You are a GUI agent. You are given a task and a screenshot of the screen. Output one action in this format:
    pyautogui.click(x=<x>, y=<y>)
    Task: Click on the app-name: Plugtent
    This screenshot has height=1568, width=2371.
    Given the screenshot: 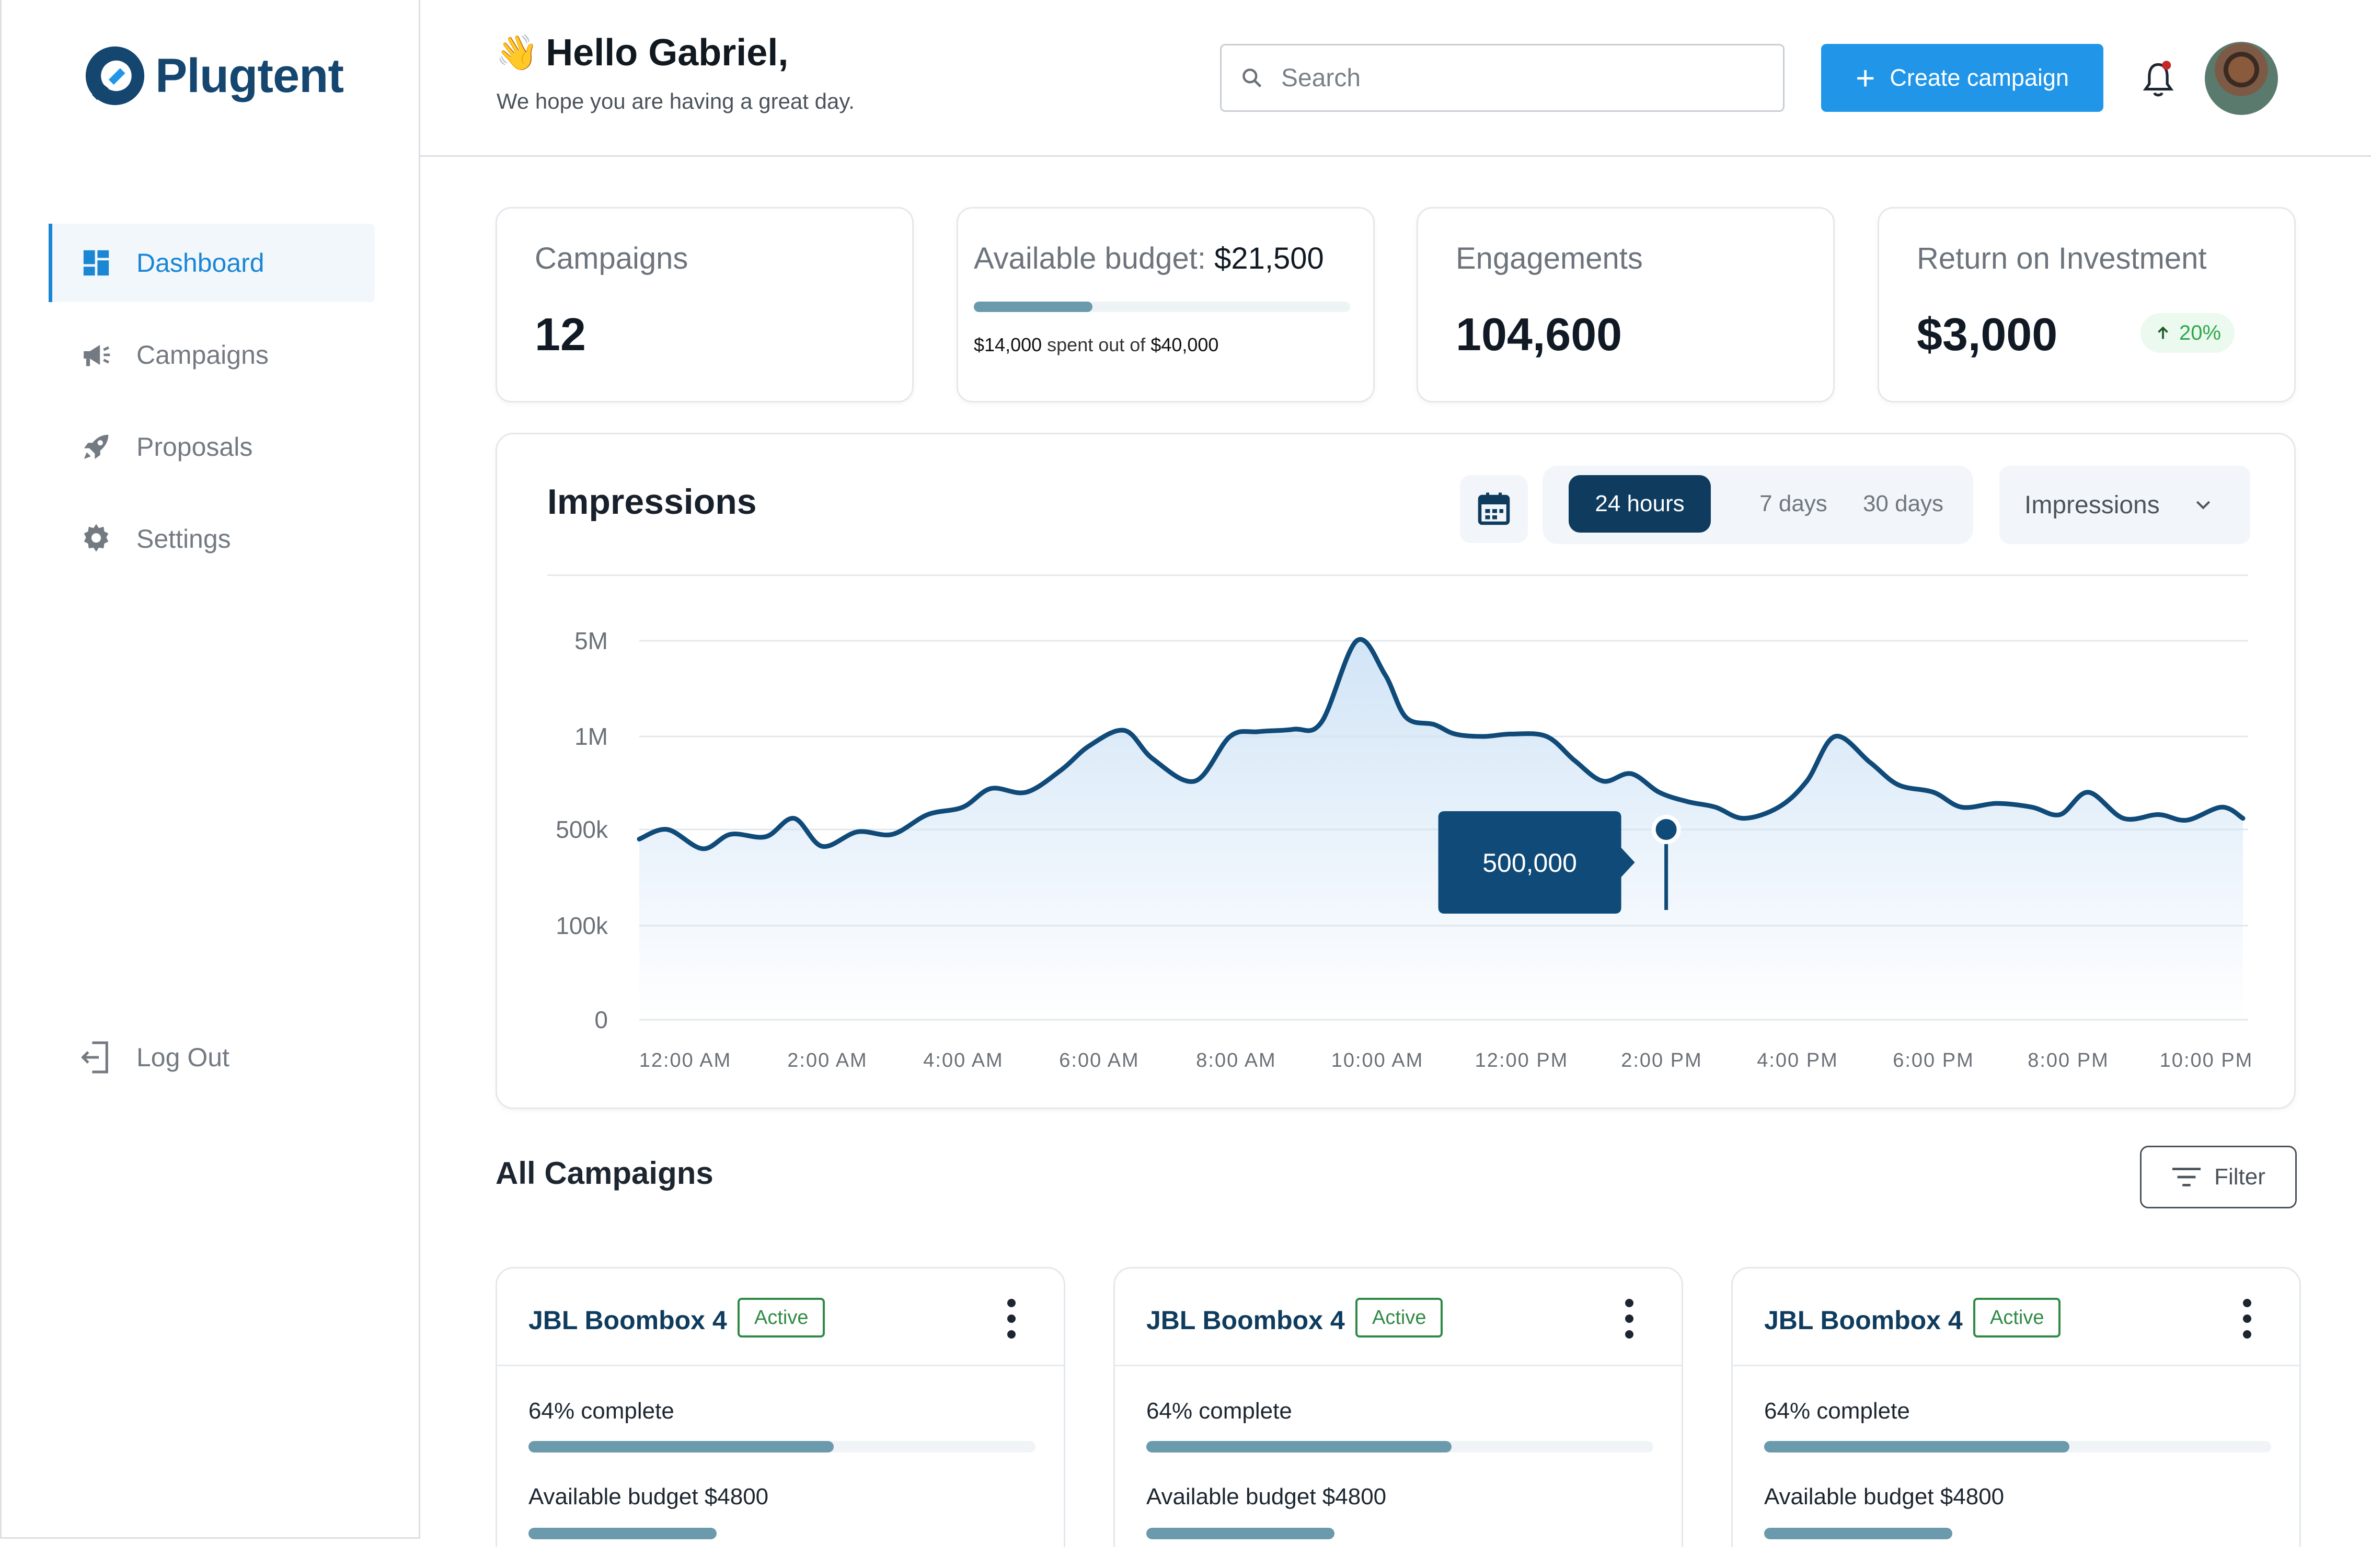 What is the action you would take?
    pyautogui.click(x=249, y=75)
    